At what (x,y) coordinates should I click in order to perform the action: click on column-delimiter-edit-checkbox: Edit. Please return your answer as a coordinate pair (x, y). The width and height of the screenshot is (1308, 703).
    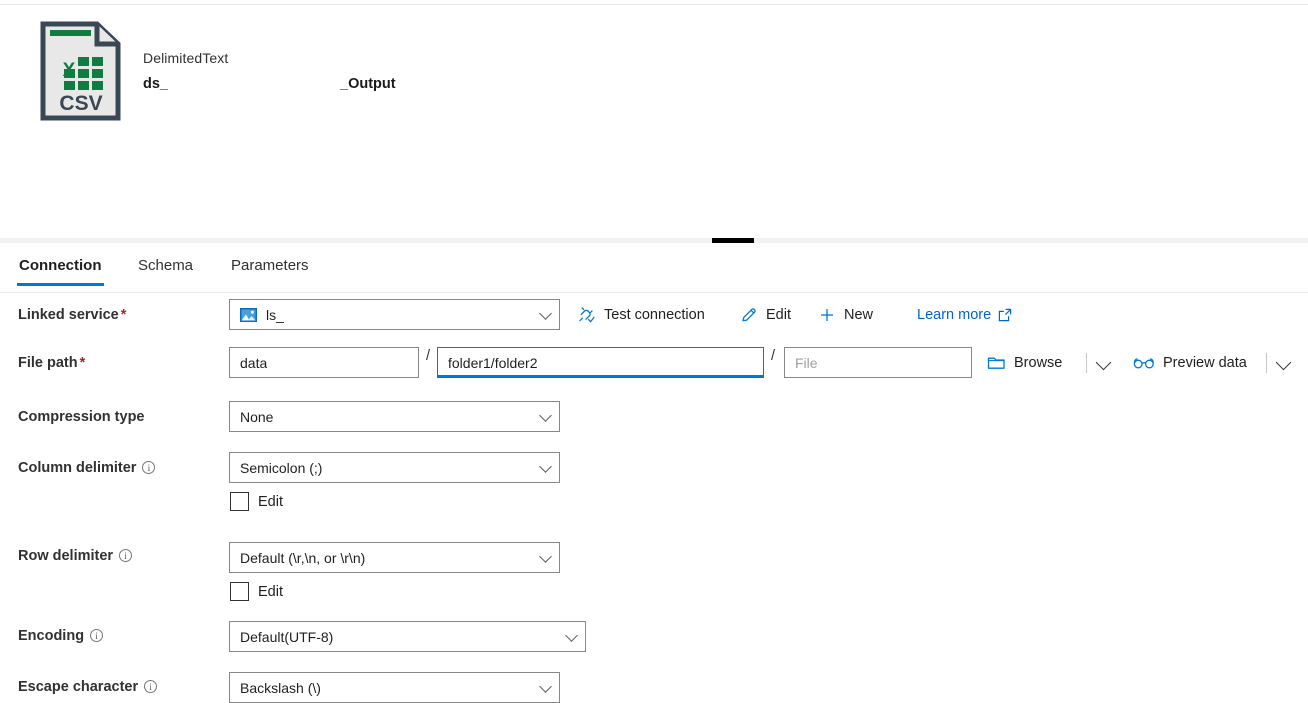
    Looking at the image, I should click on (256, 501).